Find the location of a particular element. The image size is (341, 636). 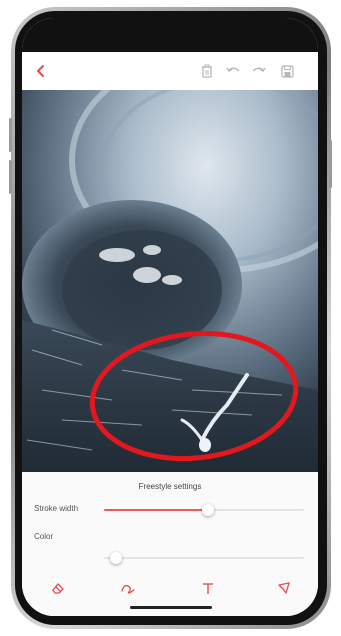

shape-tool-icon is located at coordinates (284, 588).